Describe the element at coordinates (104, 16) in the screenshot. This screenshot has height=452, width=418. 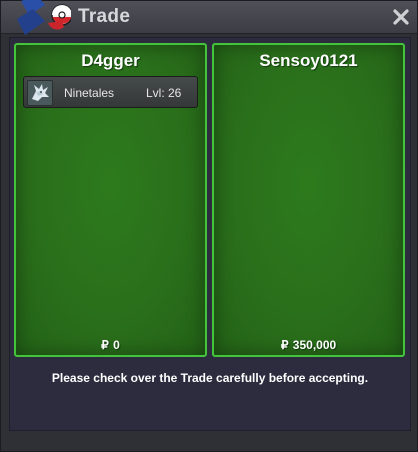
I see `window-title: Trade` at that location.